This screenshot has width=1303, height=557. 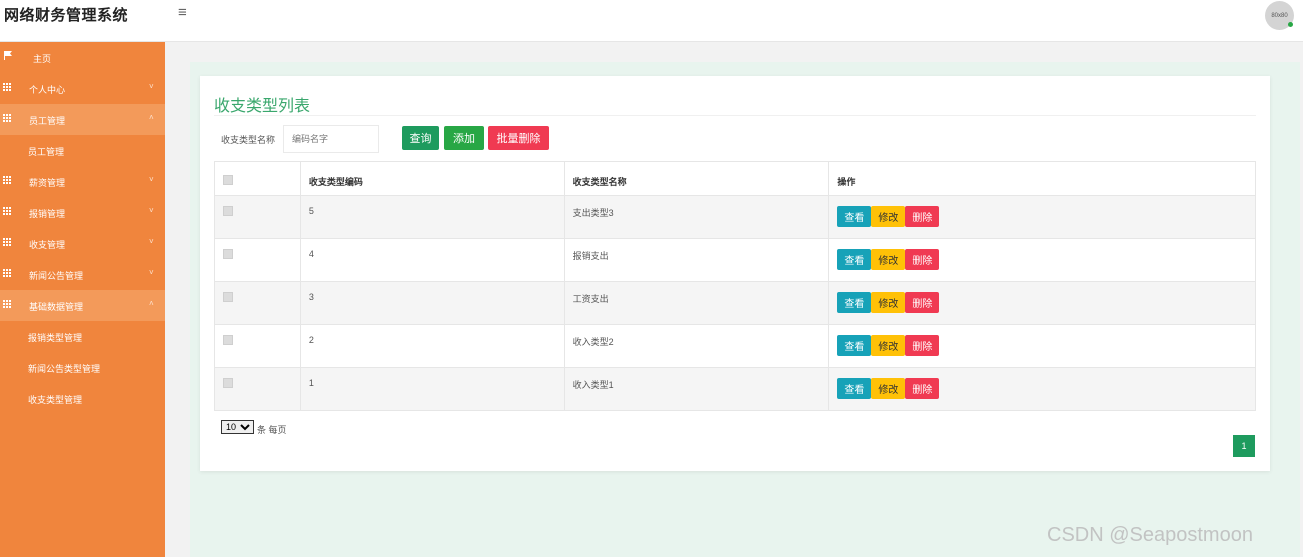 I want to click on add-button: 添加, so click(x=464, y=138).